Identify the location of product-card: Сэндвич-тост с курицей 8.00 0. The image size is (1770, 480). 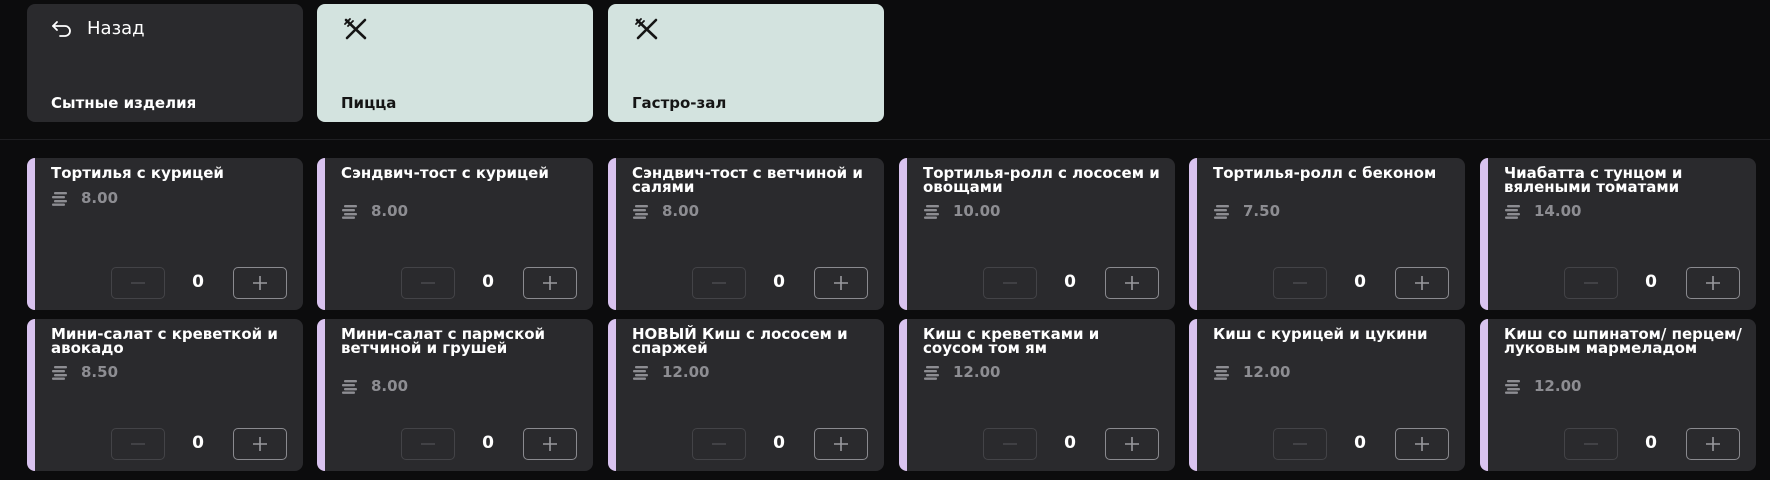
(455, 234).